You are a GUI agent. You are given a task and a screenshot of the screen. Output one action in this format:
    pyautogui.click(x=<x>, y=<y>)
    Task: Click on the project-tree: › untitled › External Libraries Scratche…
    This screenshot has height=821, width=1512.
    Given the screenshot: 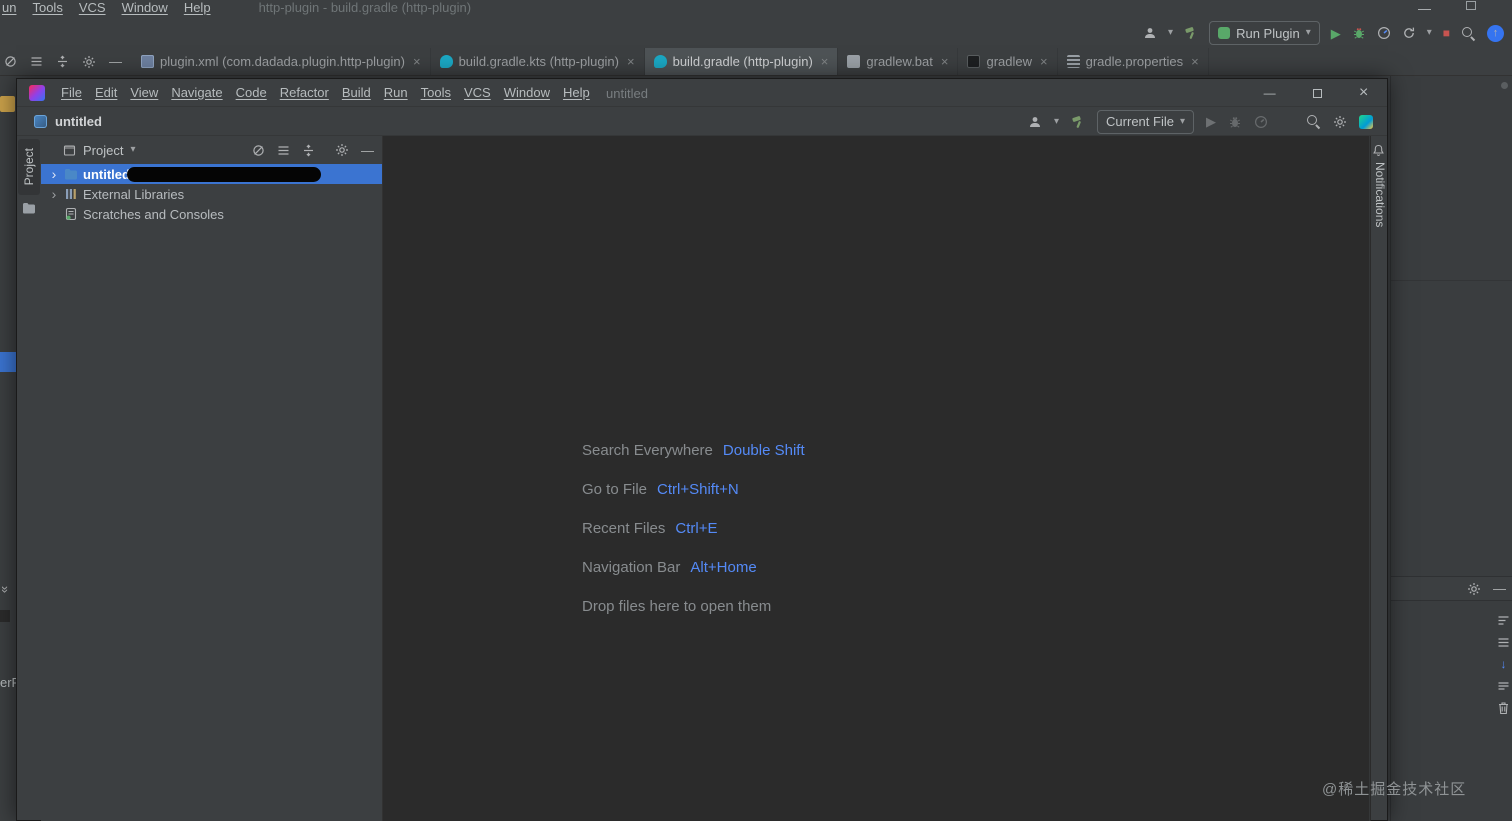 What is the action you would take?
    pyautogui.click(x=211, y=194)
    